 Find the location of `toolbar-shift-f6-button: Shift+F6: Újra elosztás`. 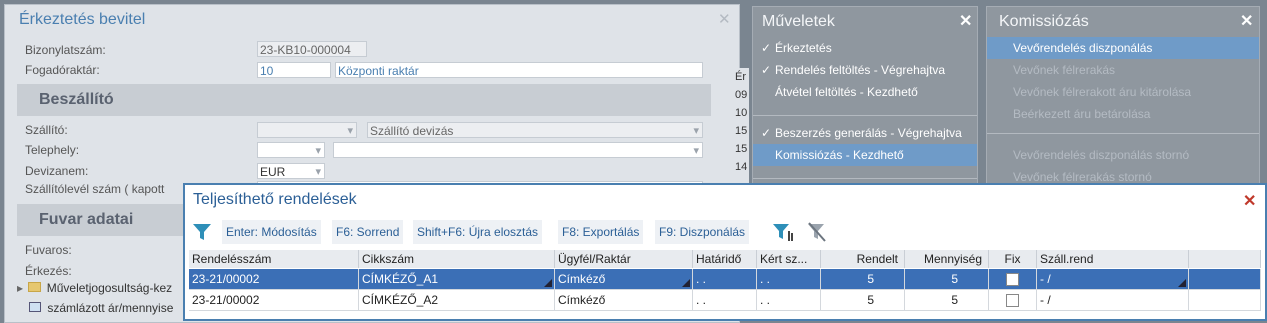

toolbar-shift-f6-button: Shift+F6: Újra elosztás is located at coordinates (478, 232).